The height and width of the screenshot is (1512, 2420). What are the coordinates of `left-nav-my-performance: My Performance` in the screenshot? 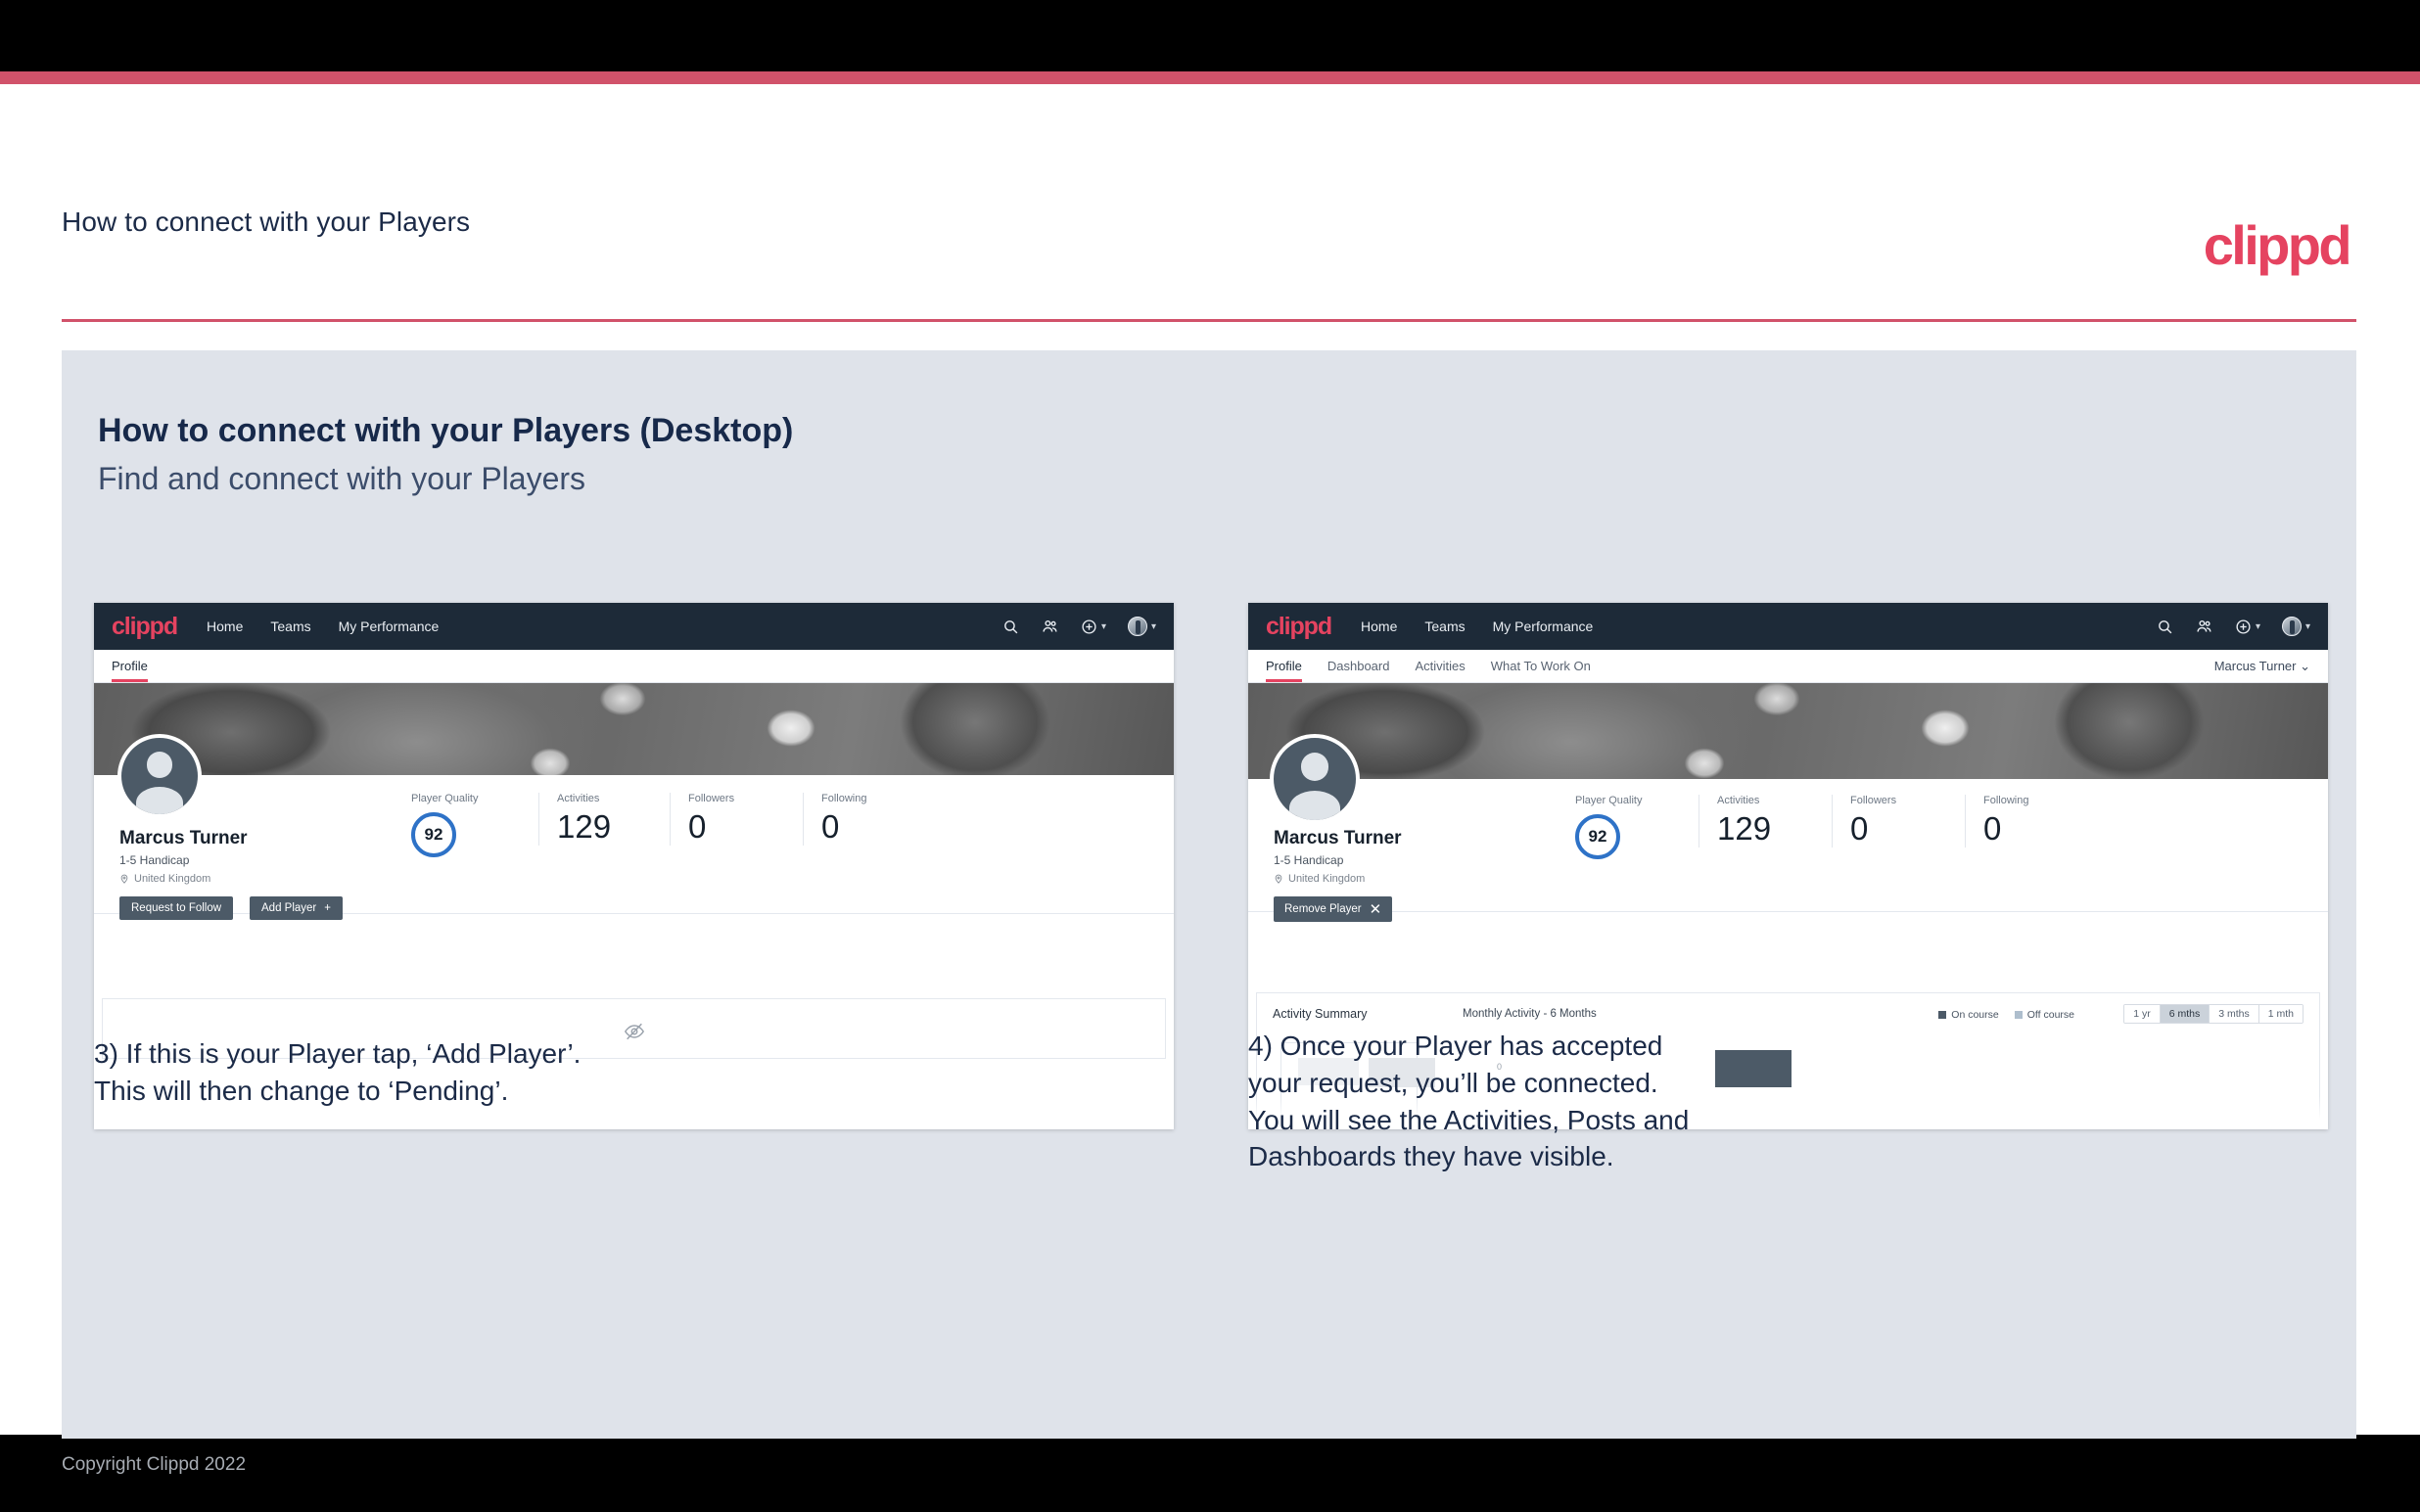 It's located at (389, 626).